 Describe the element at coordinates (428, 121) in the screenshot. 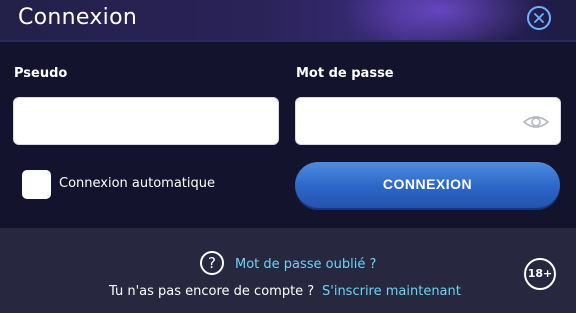

I see `password-field` at that location.